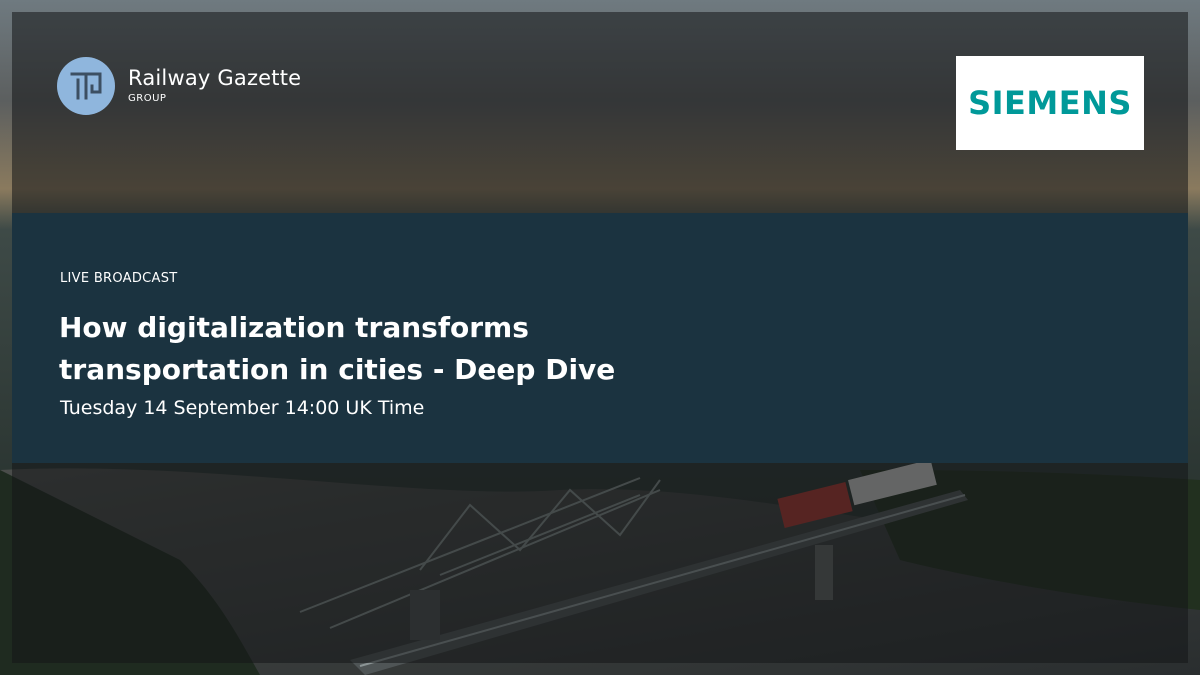  Describe the element at coordinates (119, 278) in the screenshot. I see `event-kicker: LIVE BROADCAST` at that location.